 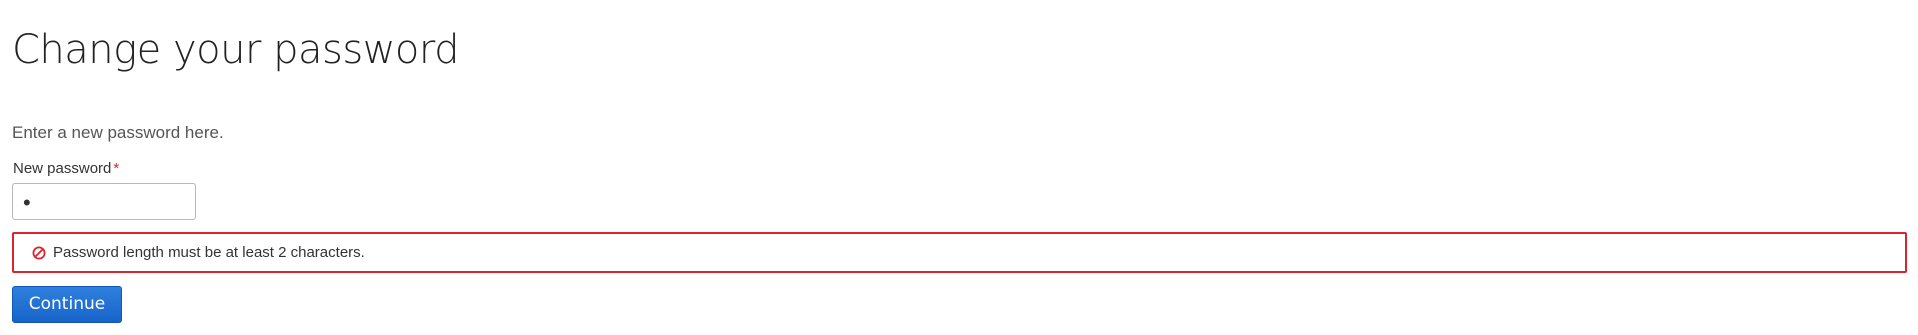 I want to click on page-title: Change your password, so click(x=236, y=50).